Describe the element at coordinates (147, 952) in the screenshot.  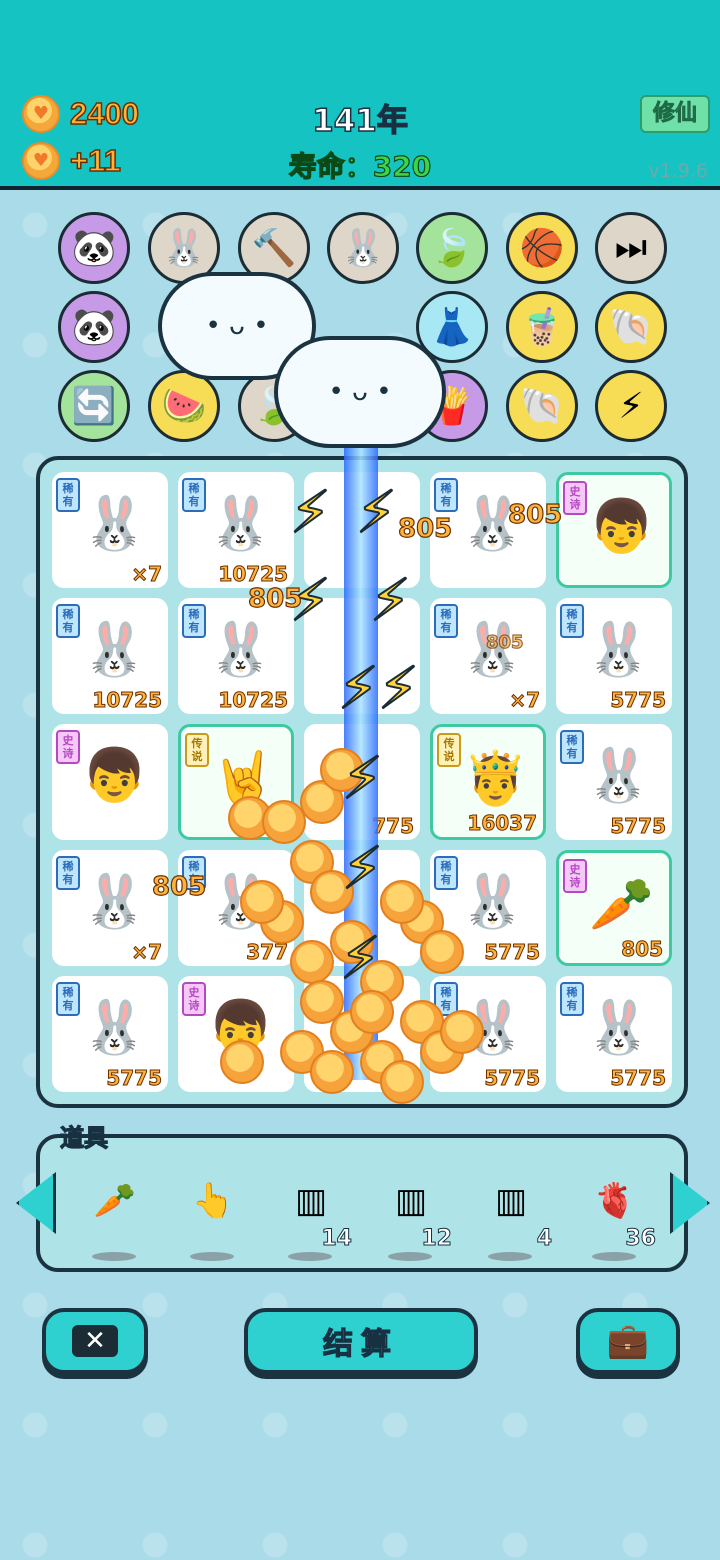
I see `cell-value: ×7` at that location.